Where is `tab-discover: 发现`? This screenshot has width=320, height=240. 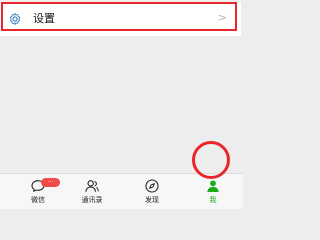 tab-discover: 发现 is located at coordinates (152, 191).